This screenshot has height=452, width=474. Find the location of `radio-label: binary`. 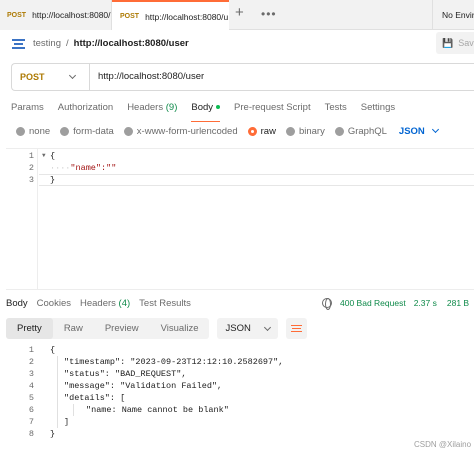

radio-label: binary is located at coordinates (311, 131).